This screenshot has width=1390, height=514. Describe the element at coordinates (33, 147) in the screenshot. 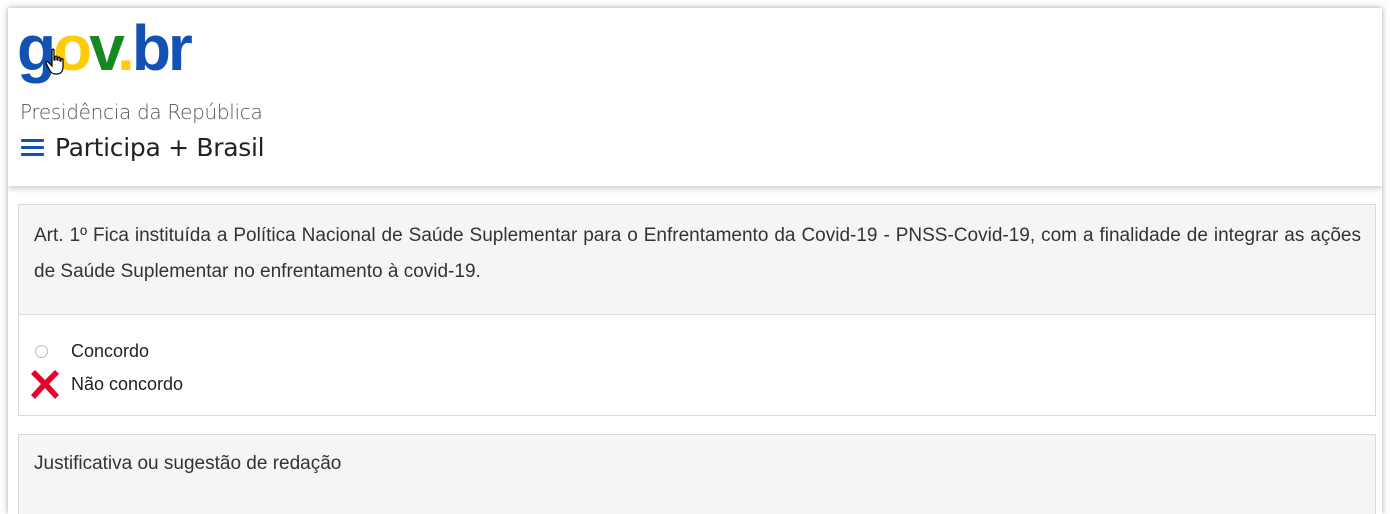

I see `hamburger-menu-icon` at that location.